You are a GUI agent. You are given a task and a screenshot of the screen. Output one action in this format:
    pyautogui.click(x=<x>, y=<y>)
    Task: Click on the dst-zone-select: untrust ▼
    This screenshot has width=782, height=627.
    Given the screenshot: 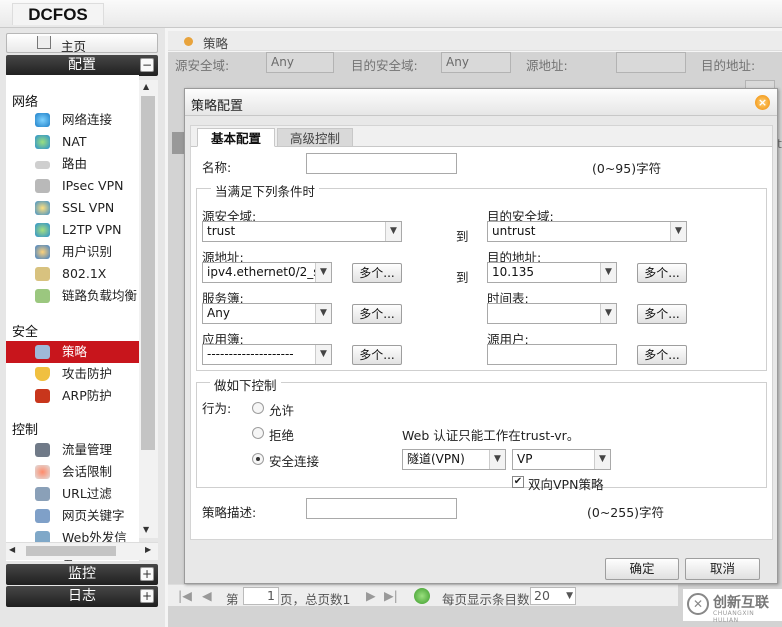 What is the action you would take?
    pyautogui.click(x=587, y=231)
    